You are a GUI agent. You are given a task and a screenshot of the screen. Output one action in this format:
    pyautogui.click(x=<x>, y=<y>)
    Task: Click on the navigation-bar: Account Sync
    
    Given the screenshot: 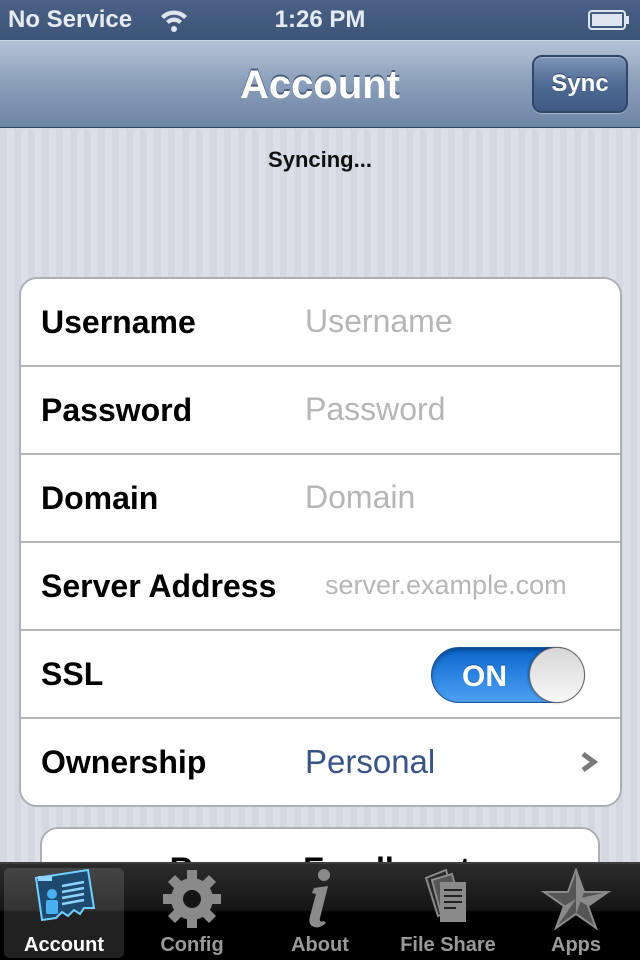 What is the action you would take?
    pyautogui.click(x=320, y=84)
    